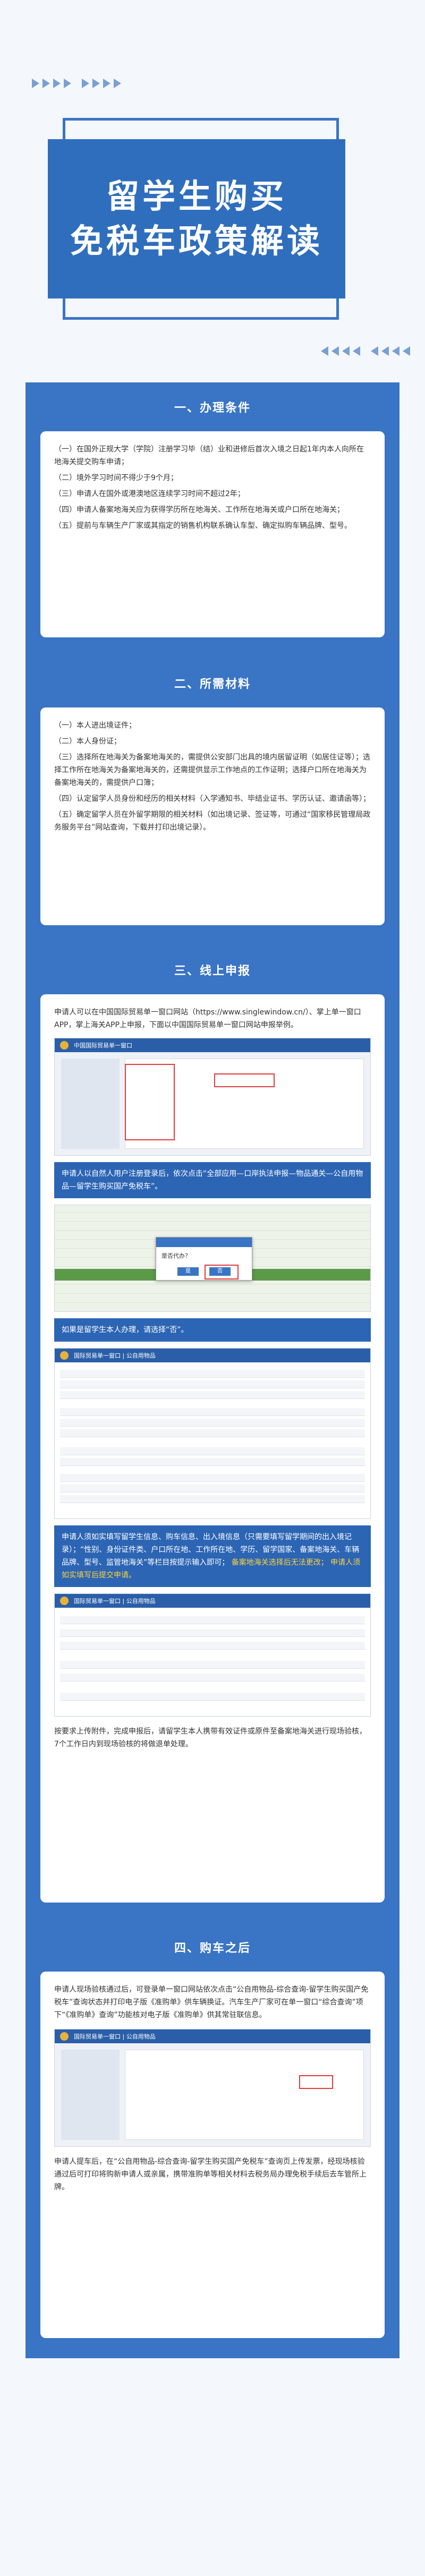 The width and height of the screenshot is (425, 2576). I want to click on header: 留学生购买 免税车政策解读, so click(212, 191).